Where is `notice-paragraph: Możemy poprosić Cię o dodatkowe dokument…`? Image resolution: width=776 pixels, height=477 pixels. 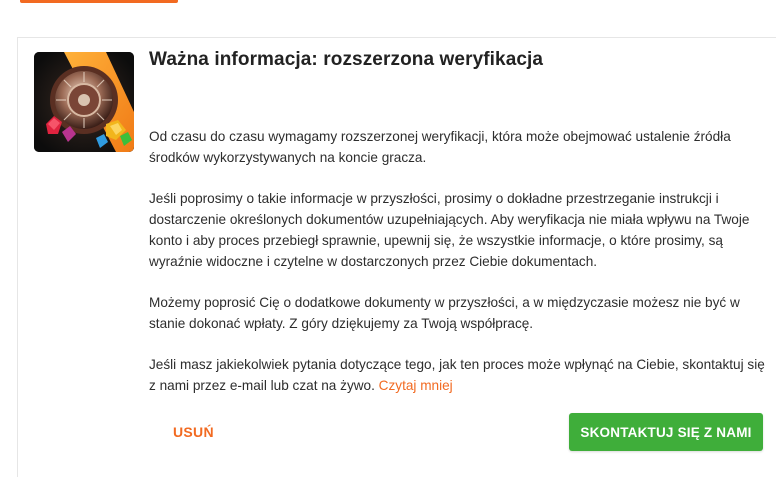 notice-paragraph: Możemy poprosić Cię o dodatkowe dokument… is located at coordinates (444, 313).